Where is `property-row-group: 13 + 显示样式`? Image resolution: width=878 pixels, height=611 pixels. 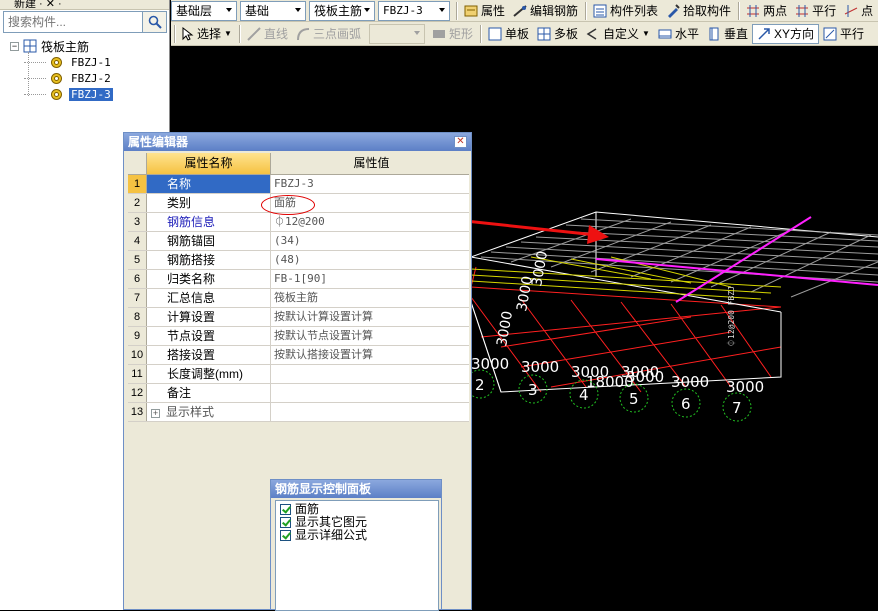 property-row-group: 13 + 显示样式 is located at coordinates (298, 412).